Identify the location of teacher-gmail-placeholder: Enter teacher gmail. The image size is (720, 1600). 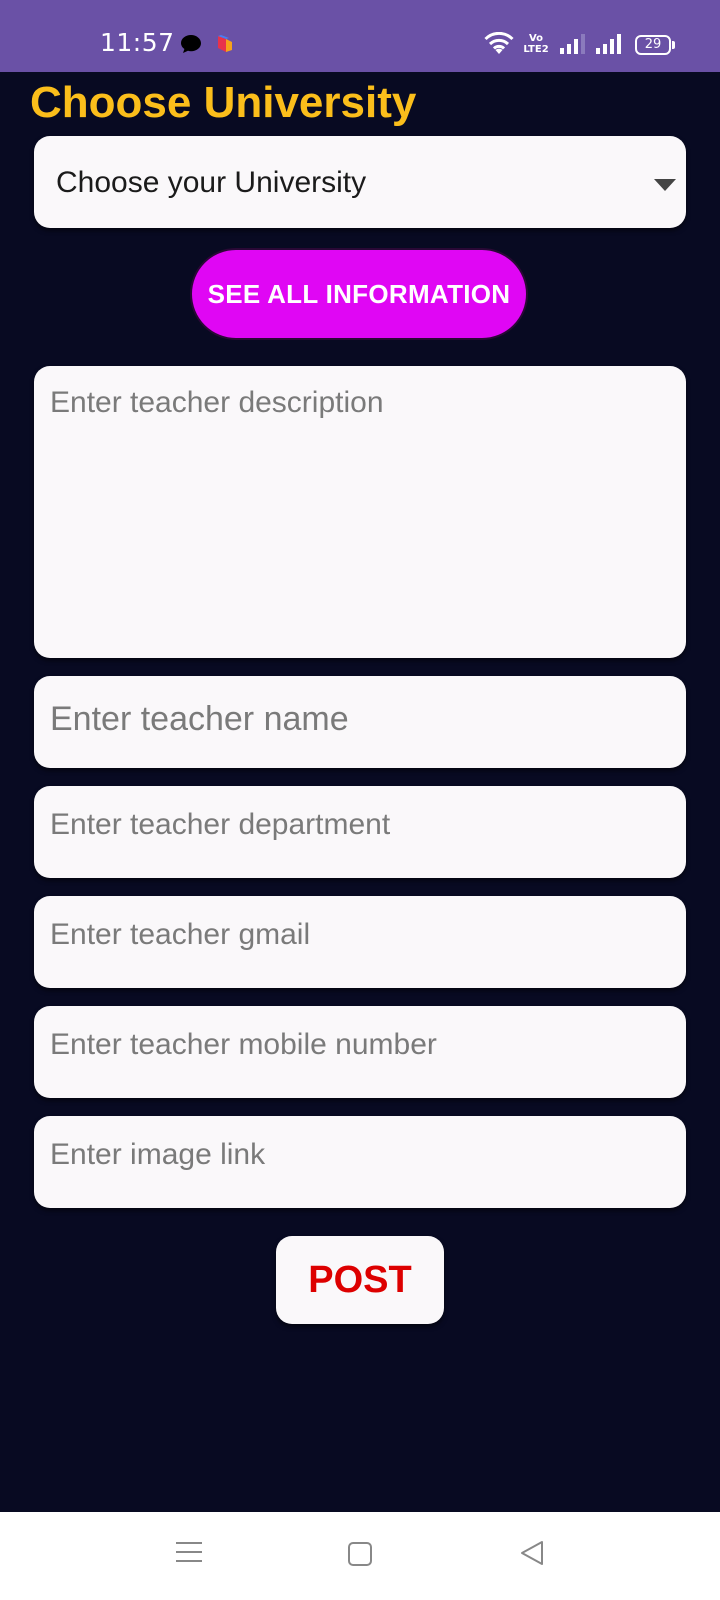
(180, 934).